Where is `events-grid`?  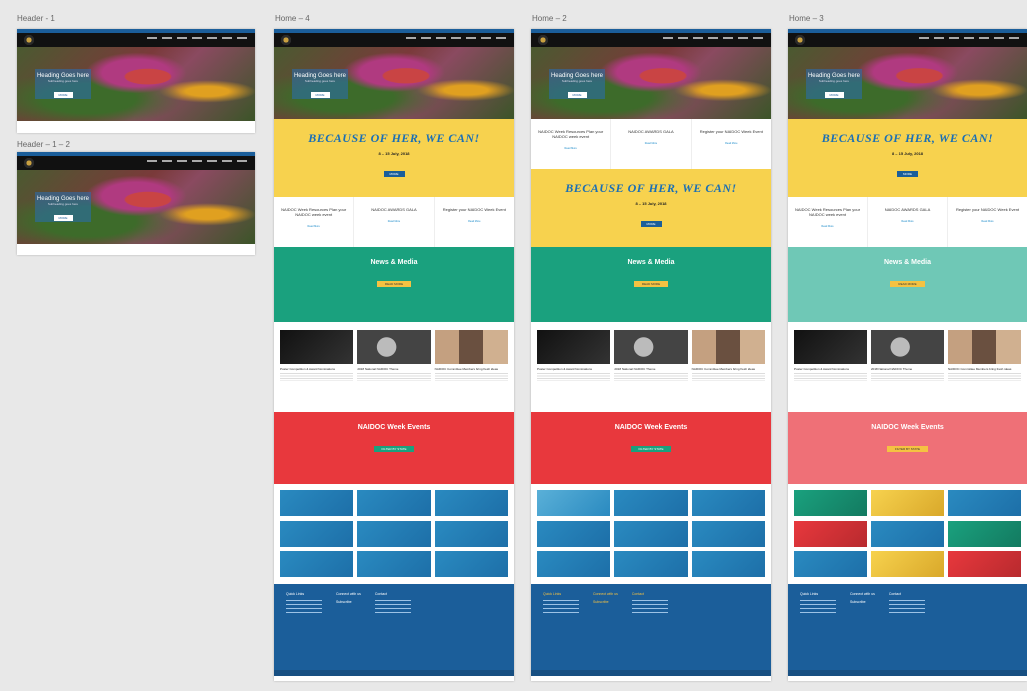 events-grid is located at coordinates (907, 534).